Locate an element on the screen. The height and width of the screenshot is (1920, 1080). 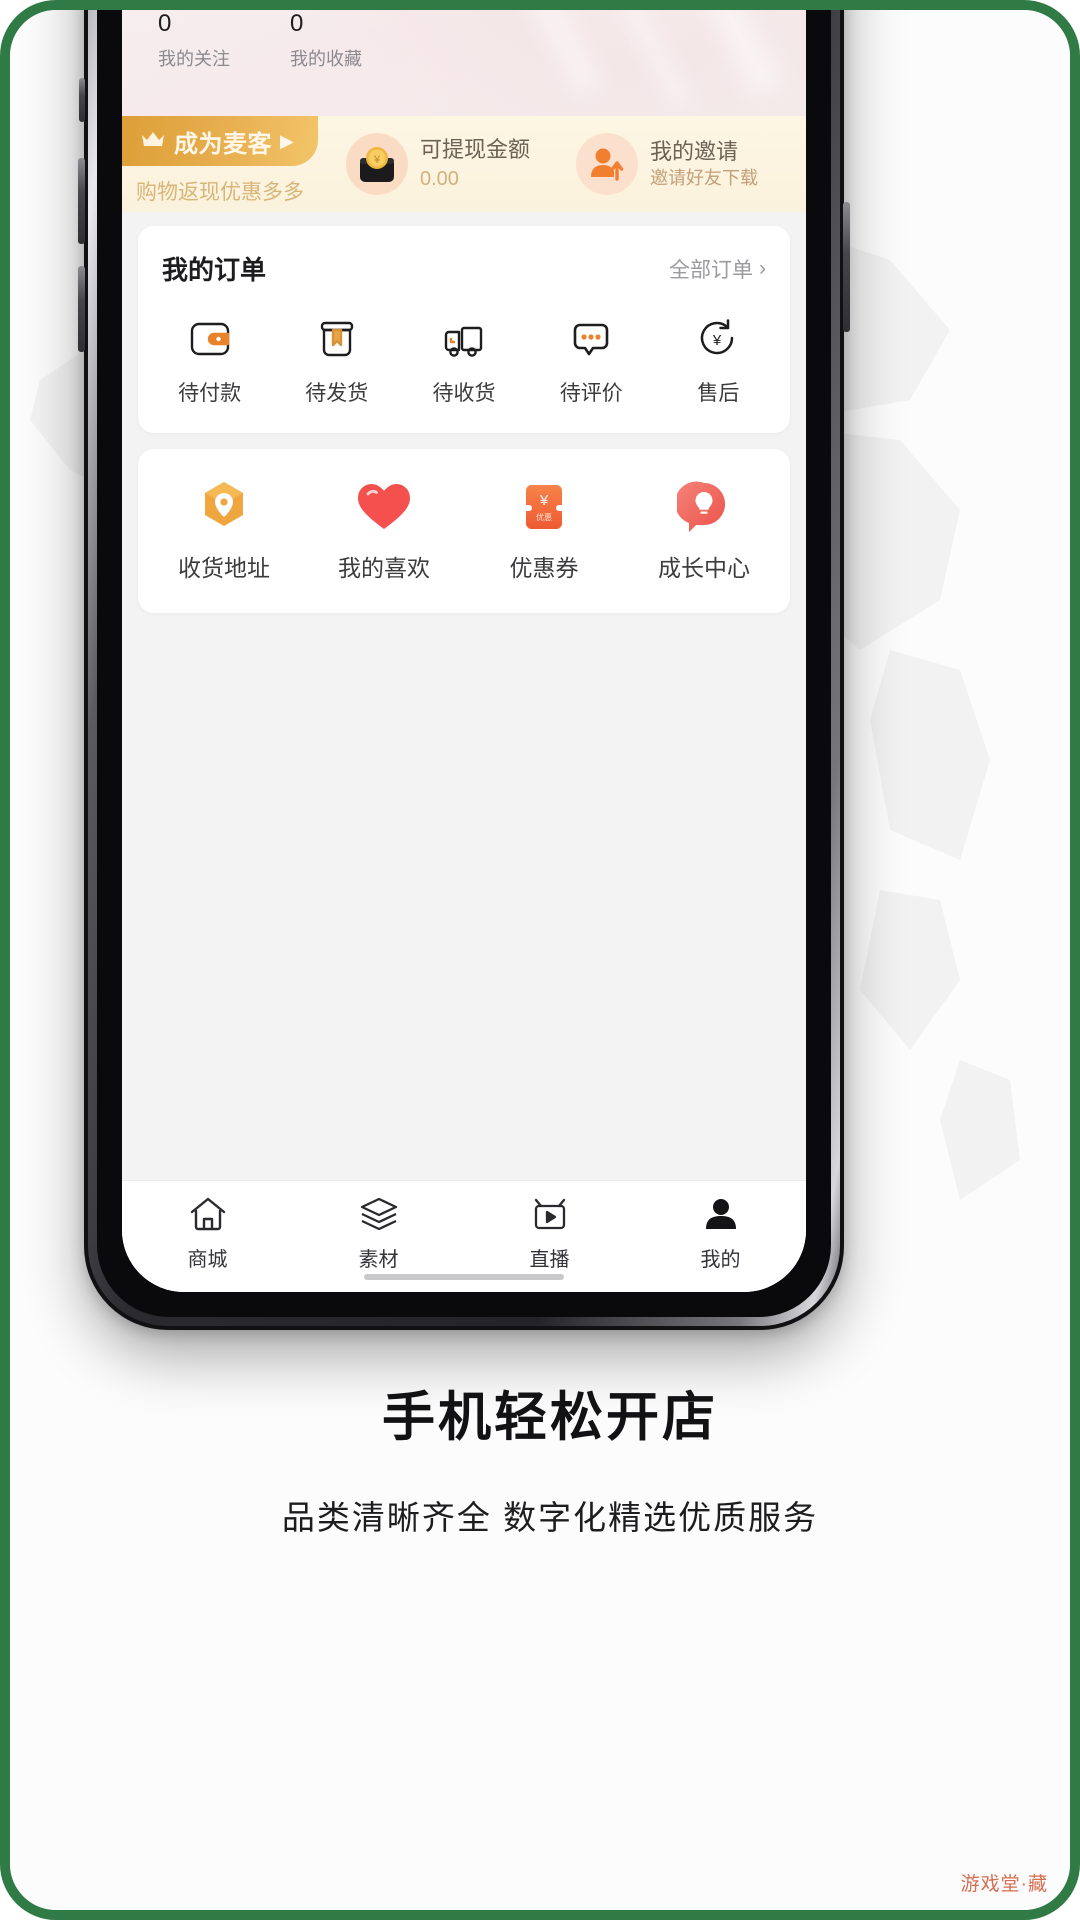
chevron-right-icon: › is located at coordinates (762, 268).